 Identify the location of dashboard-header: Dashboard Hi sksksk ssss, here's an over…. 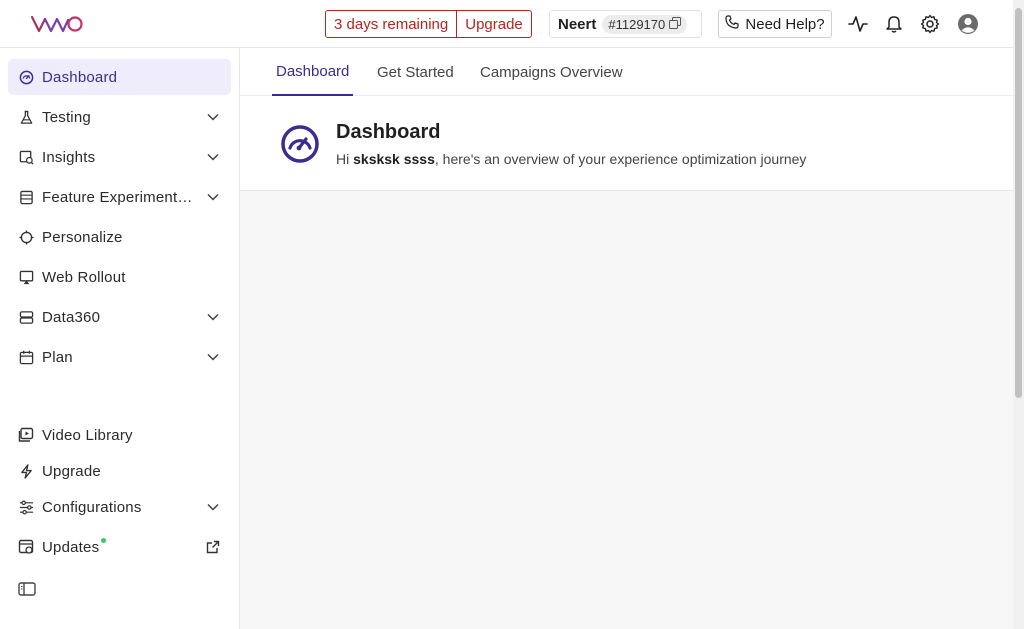
(626, 143).